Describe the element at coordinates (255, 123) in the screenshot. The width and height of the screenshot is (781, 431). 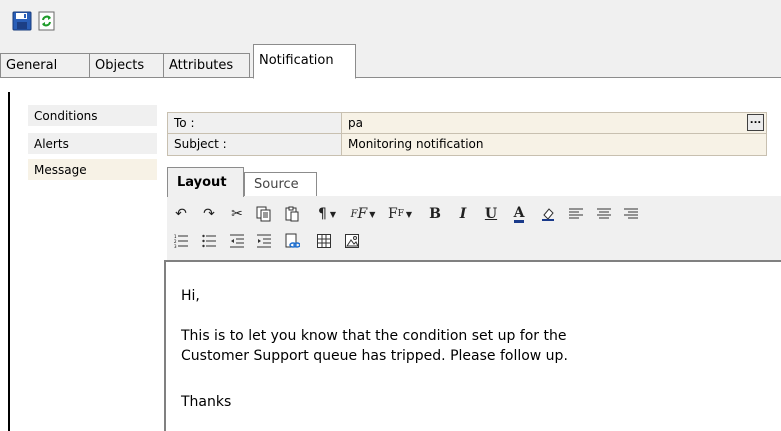
I see `to-label: To :` at that location.